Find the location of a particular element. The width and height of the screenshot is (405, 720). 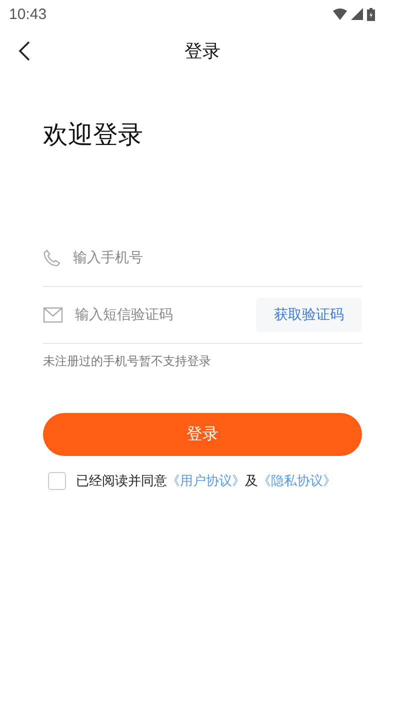

phone-field: 输入手机号 is located at coordinates (216, 258).